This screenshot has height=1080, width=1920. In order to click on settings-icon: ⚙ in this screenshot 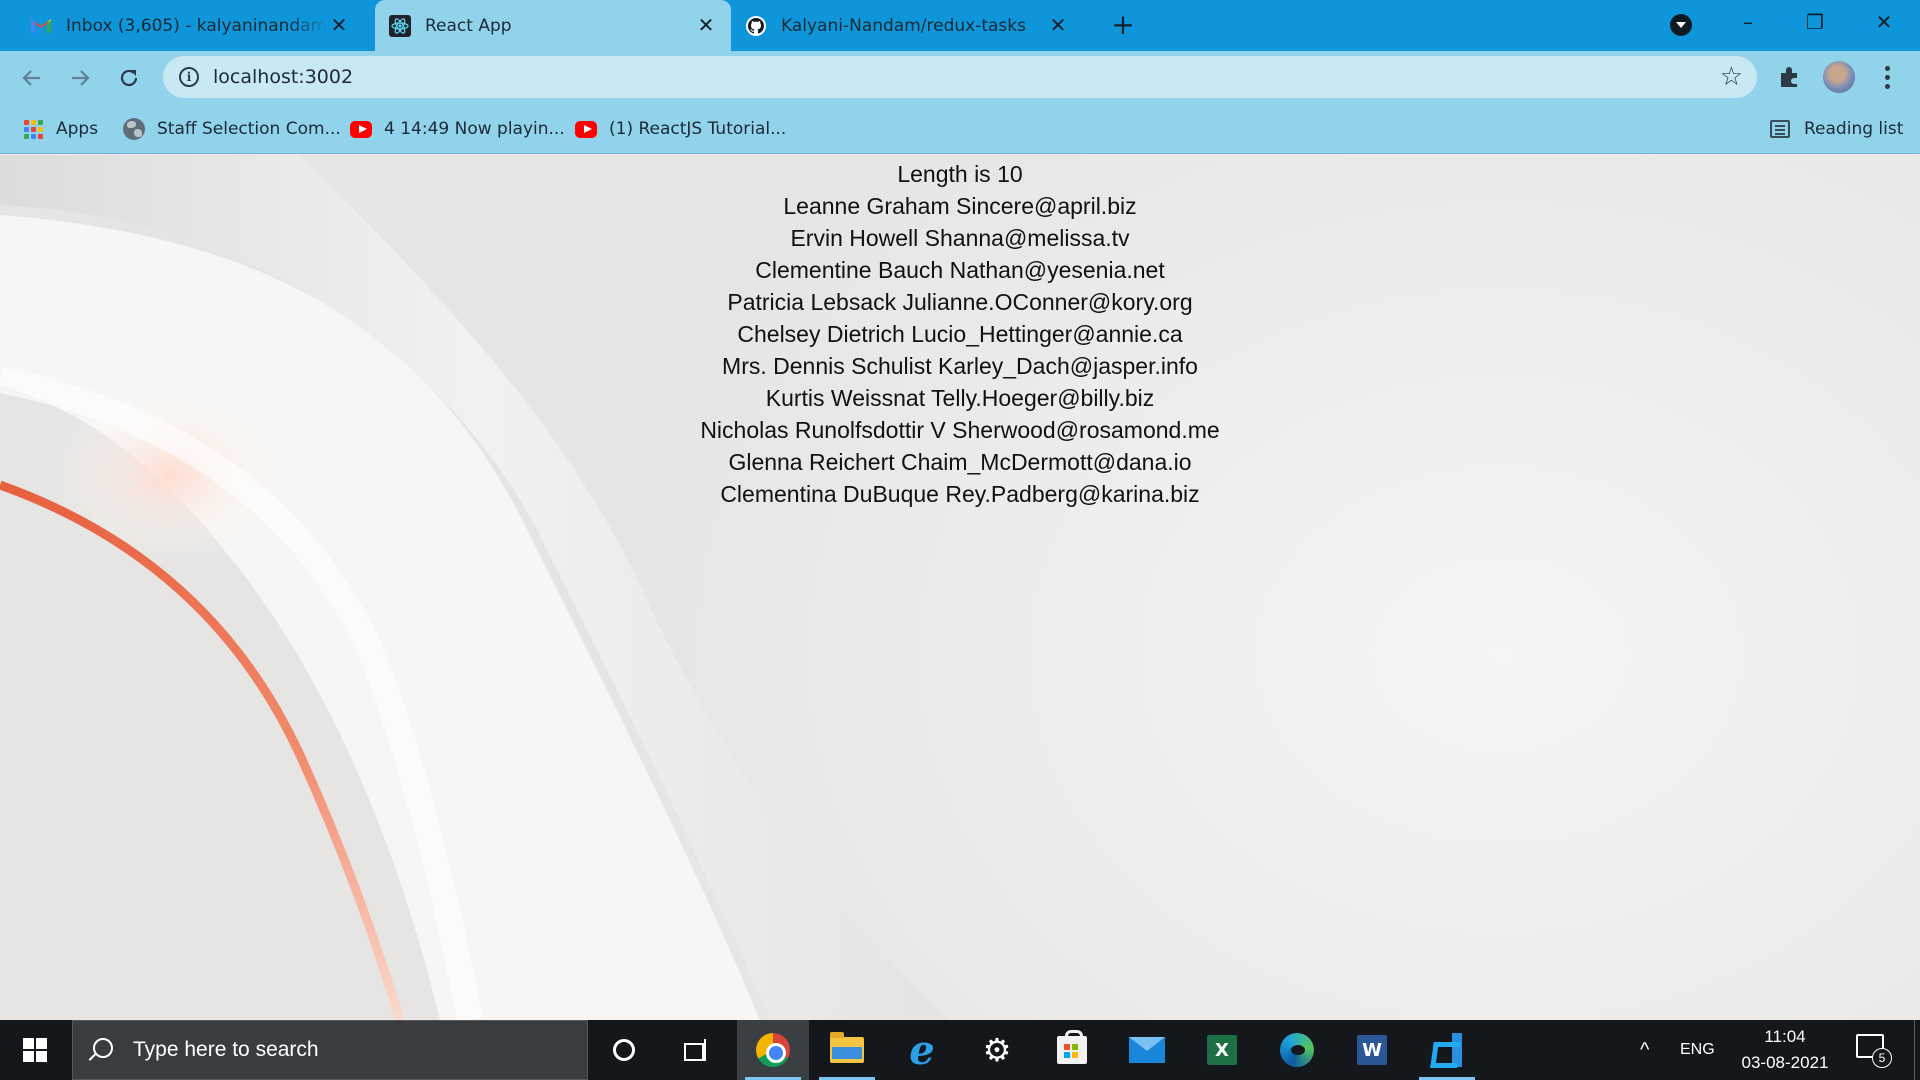, I will do `click(997, 1050)`.